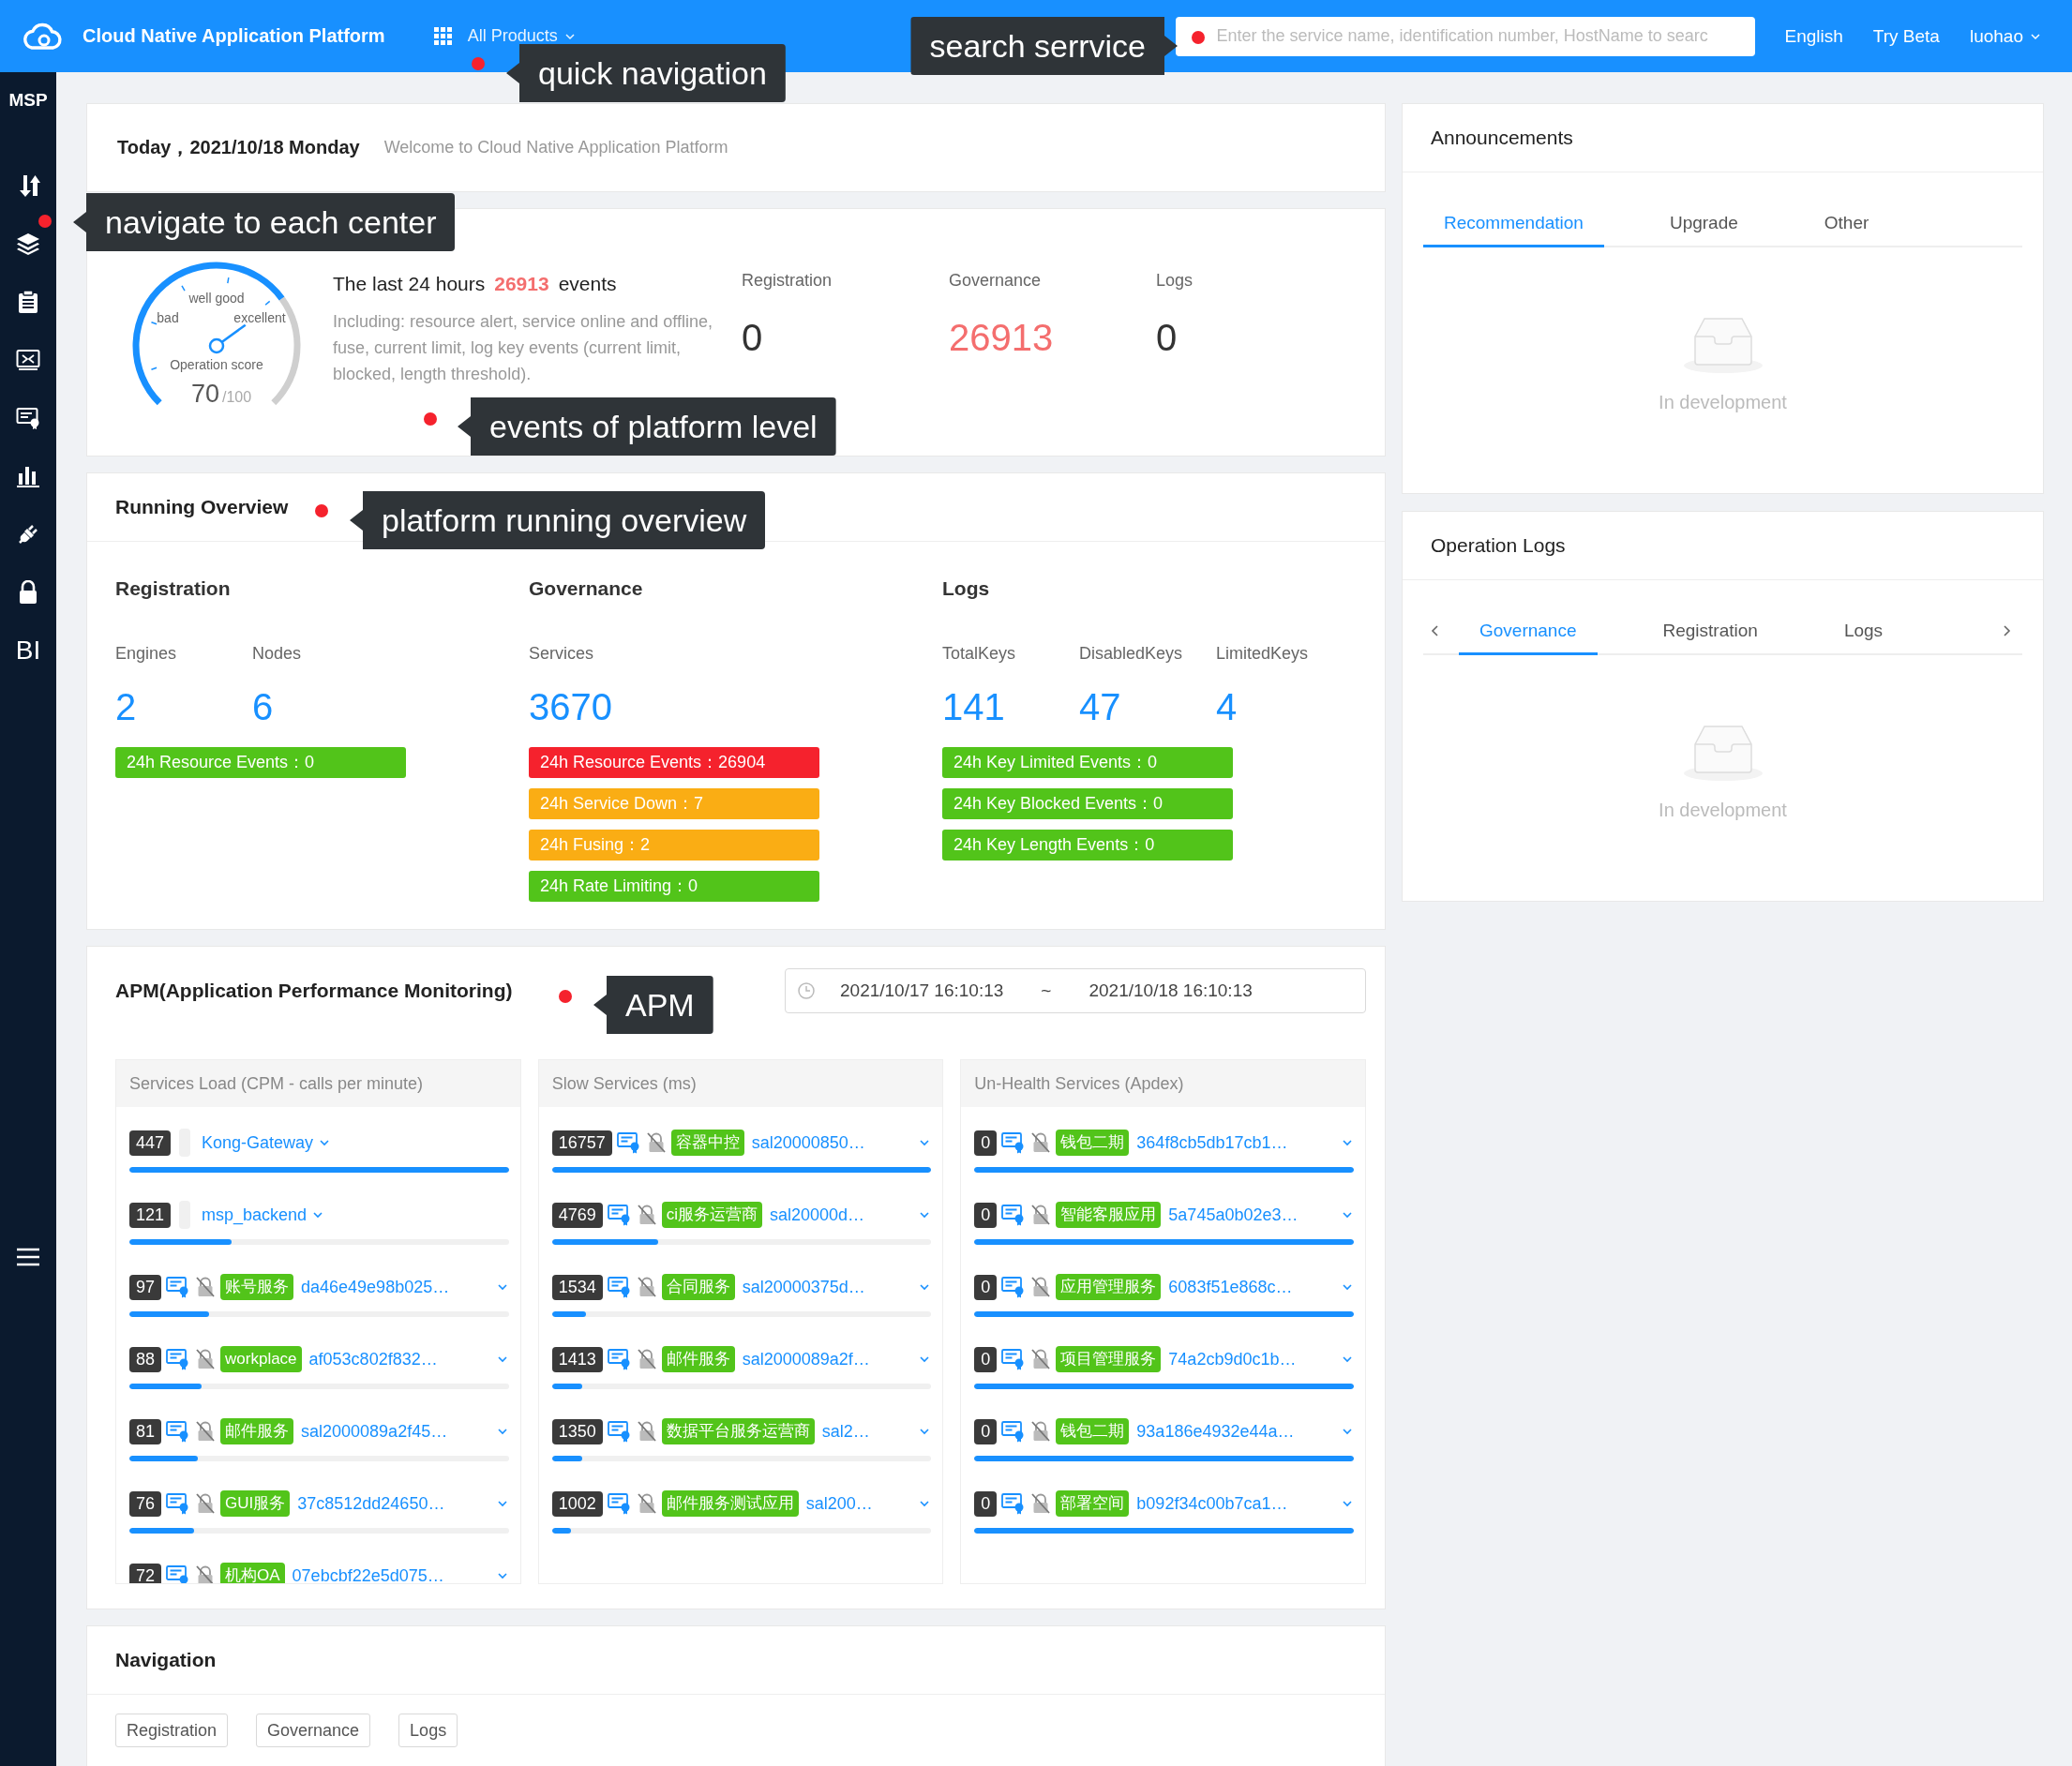 The height and width of the screenshot is (1766, 2072). What do you see at coordinates (922, 990) in the screenshot?
I see `start-date: 2021/10/17 16:10:13` at bounding box center [922, 990].